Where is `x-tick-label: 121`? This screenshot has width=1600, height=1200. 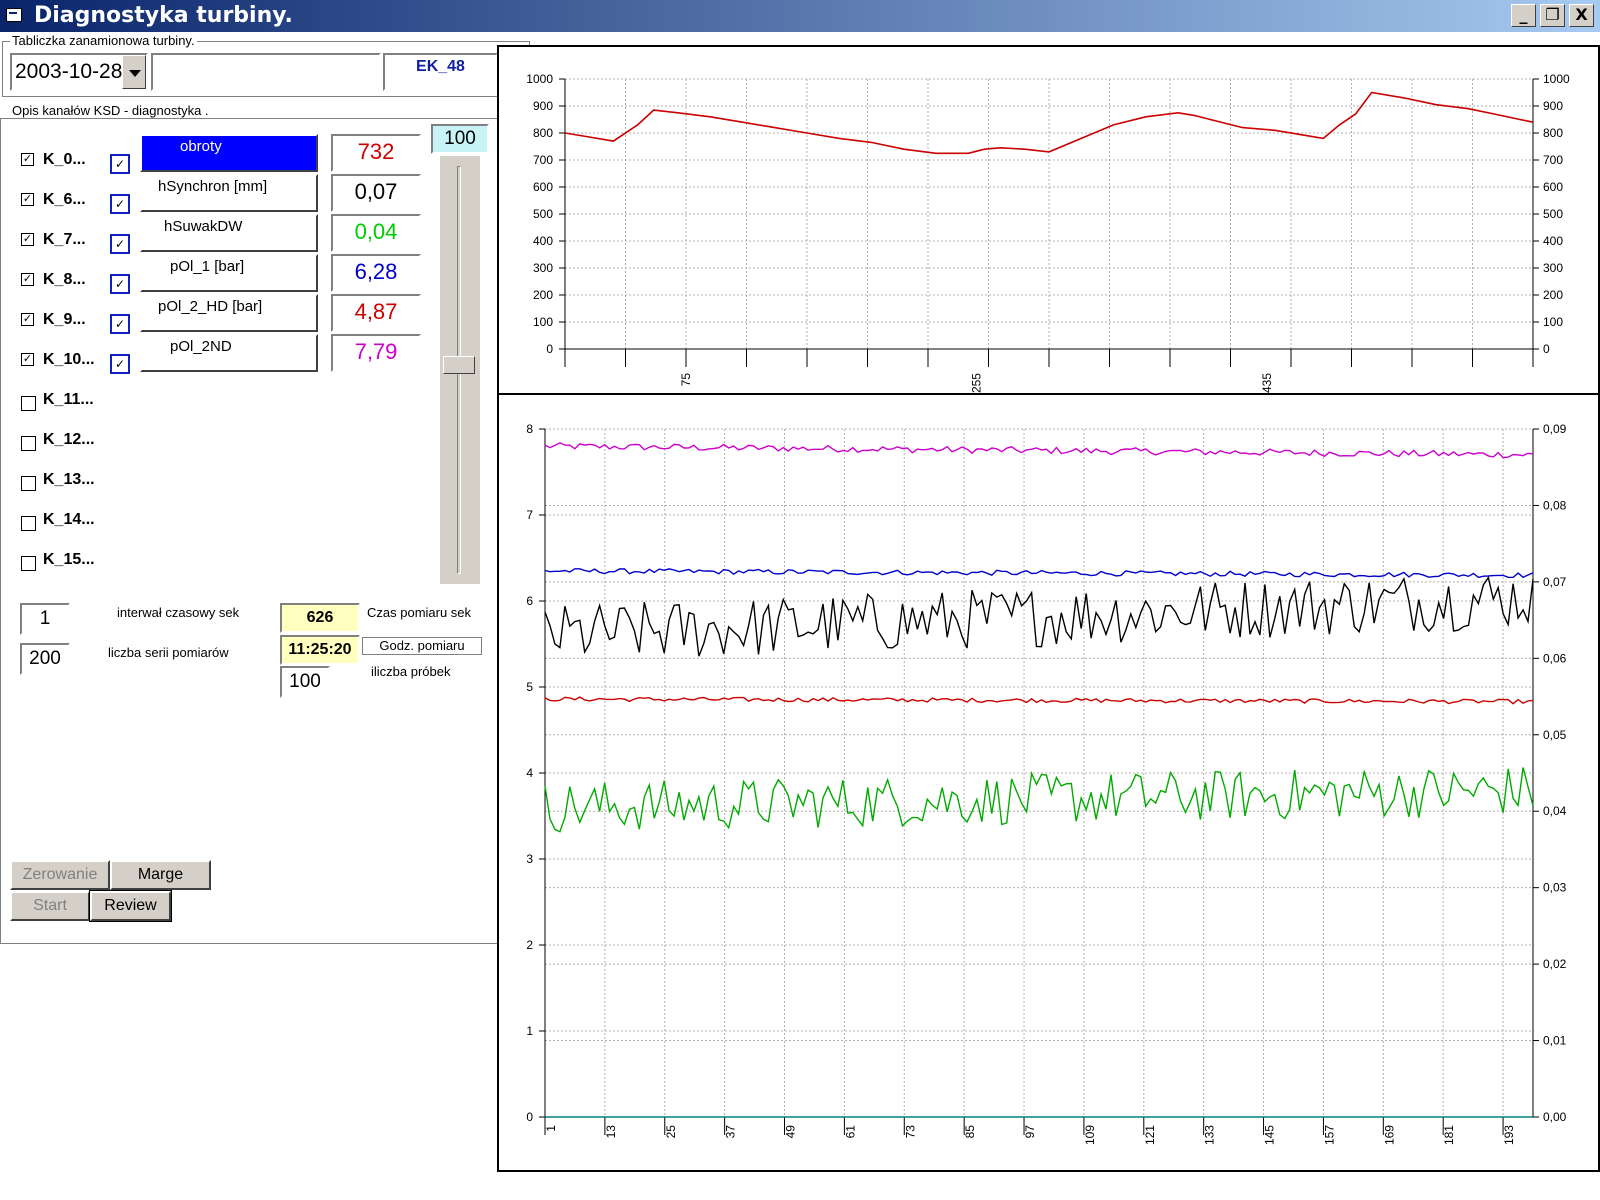 x-tick-label: 121 is located at coordinates (1150, 1135).